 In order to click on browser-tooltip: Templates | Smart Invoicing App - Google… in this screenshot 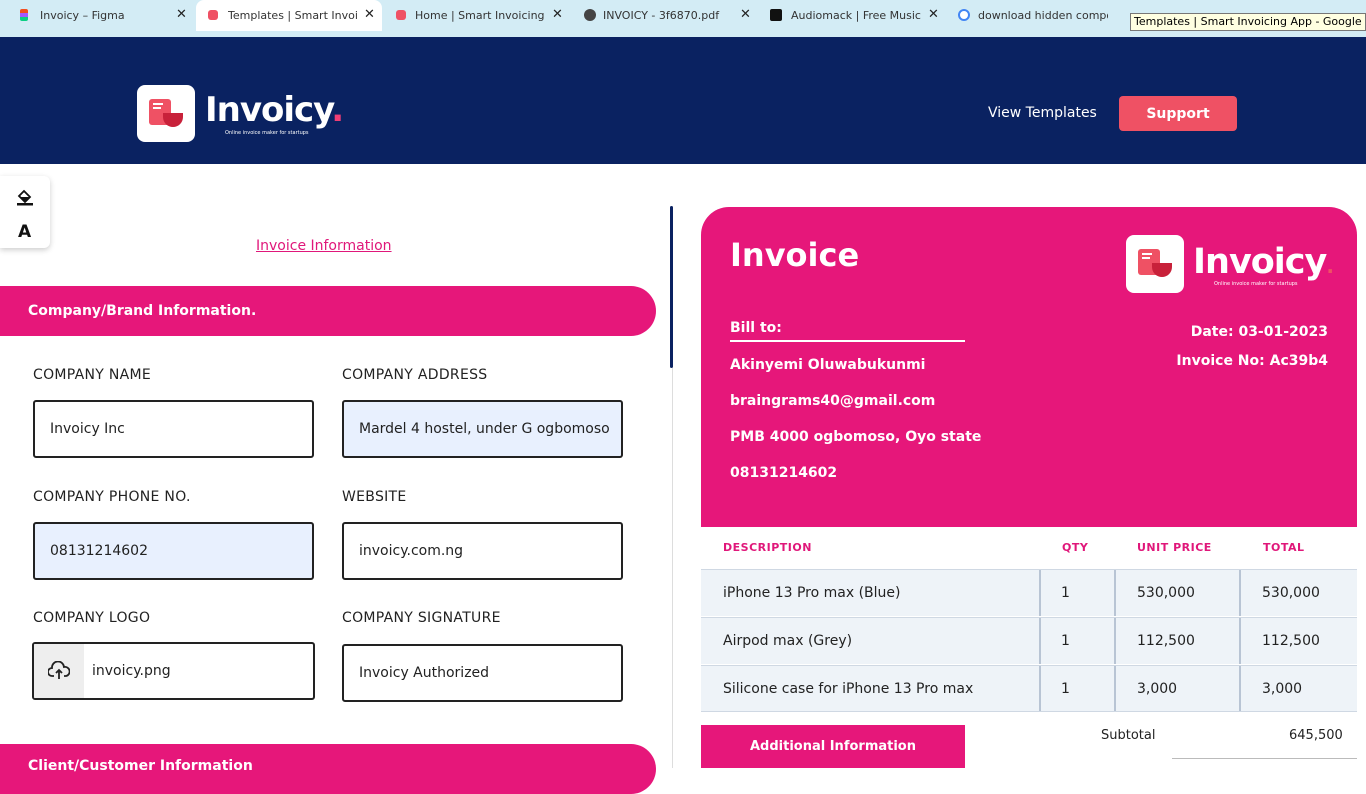, I will do `click(1248, 22)`.